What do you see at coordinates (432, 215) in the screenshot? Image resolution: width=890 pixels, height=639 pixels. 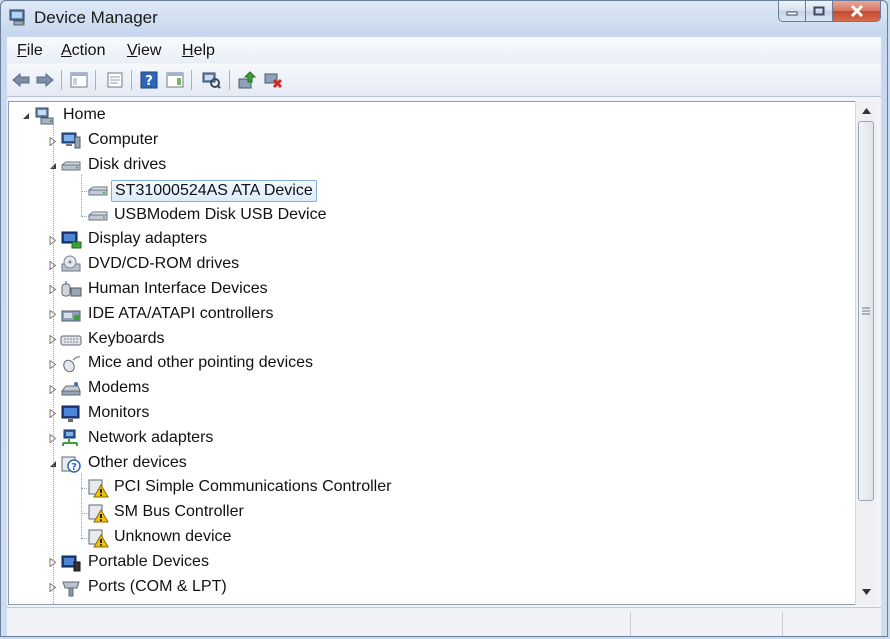 I see `tree-item-child-device: USBModem Disk USB Device` at bounding box center [432, 215].